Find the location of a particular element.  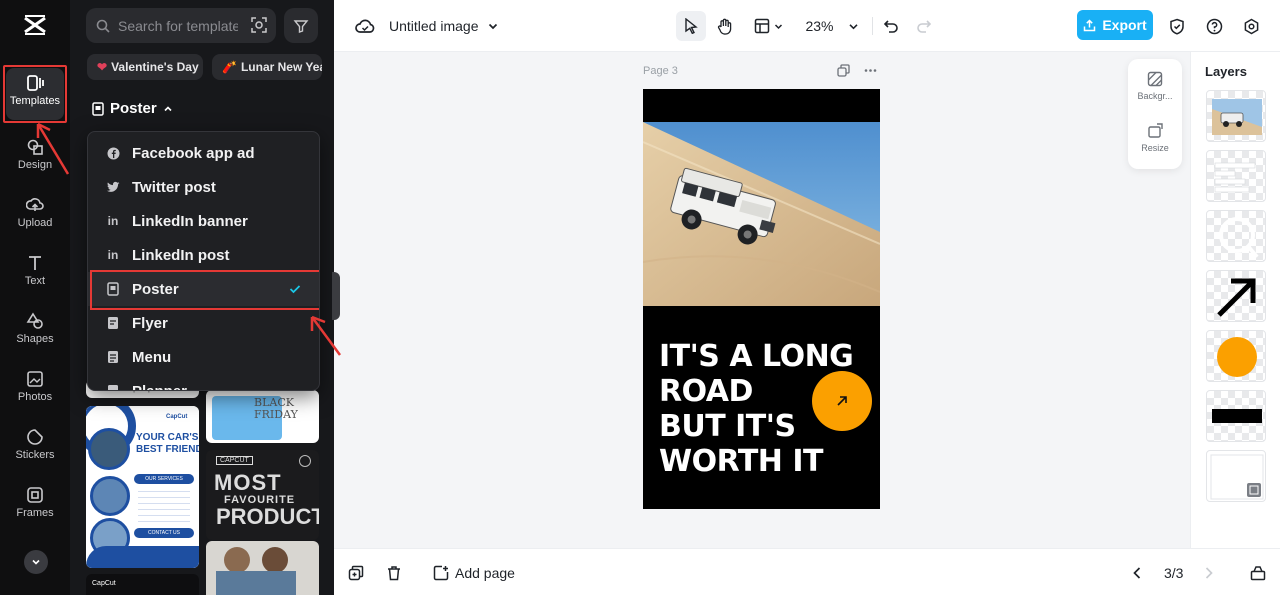

resize-button: Resize is located at coordinates (1155, 140).